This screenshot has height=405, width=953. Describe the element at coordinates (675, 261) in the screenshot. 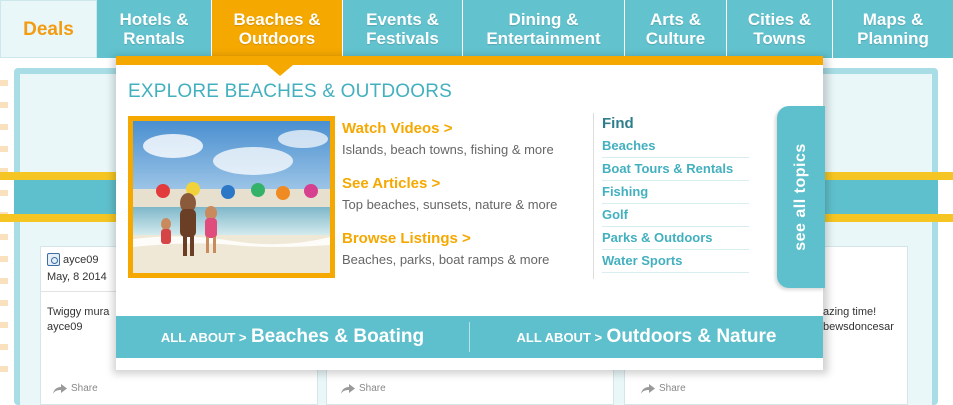

I see `find-link-water-sports: Water Sports` at that location.